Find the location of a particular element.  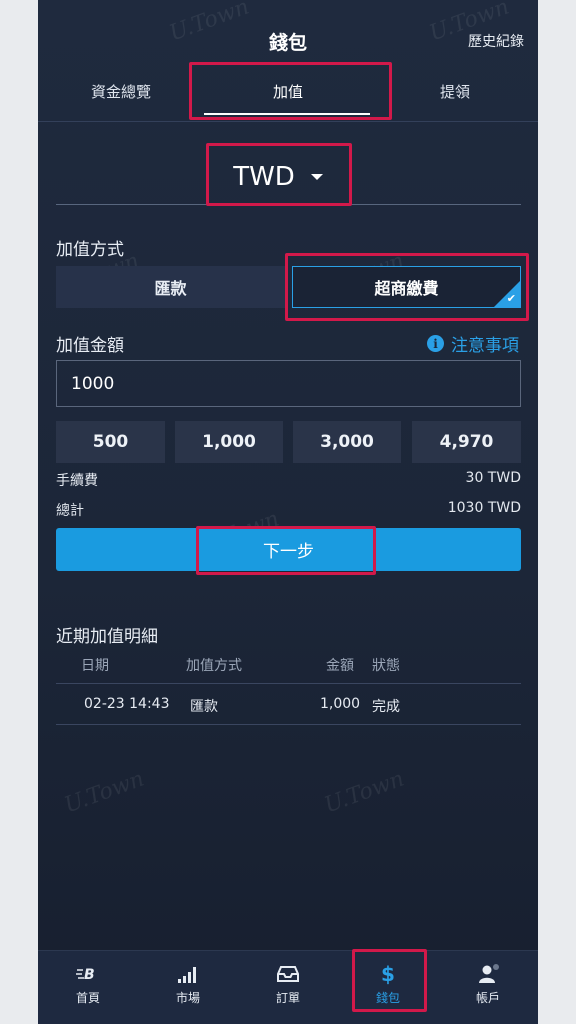

currency-value: TWD is located at coordinates (264, 177).